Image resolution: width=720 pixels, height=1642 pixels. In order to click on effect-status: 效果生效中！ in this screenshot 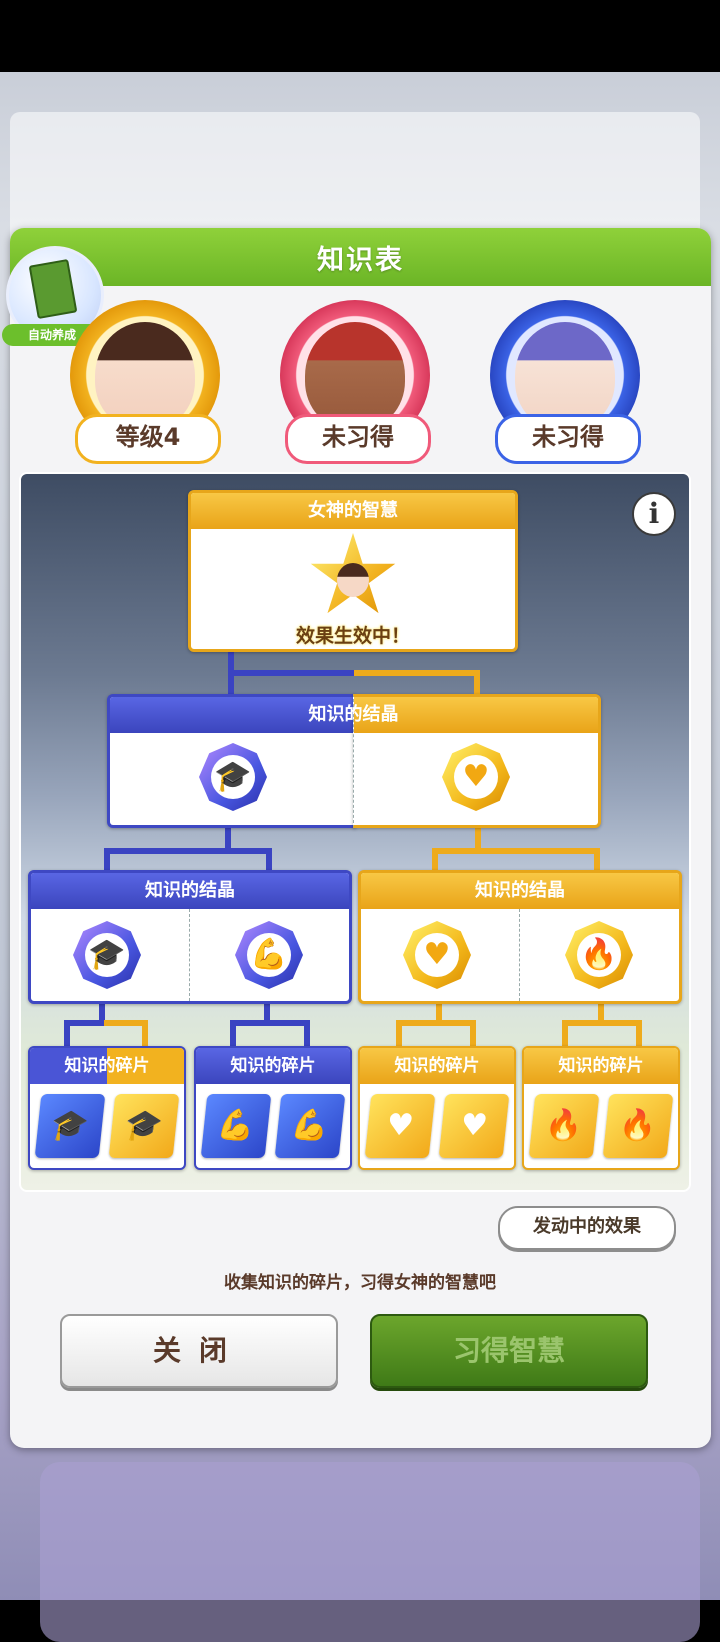, I will do `click(352, 636)`.